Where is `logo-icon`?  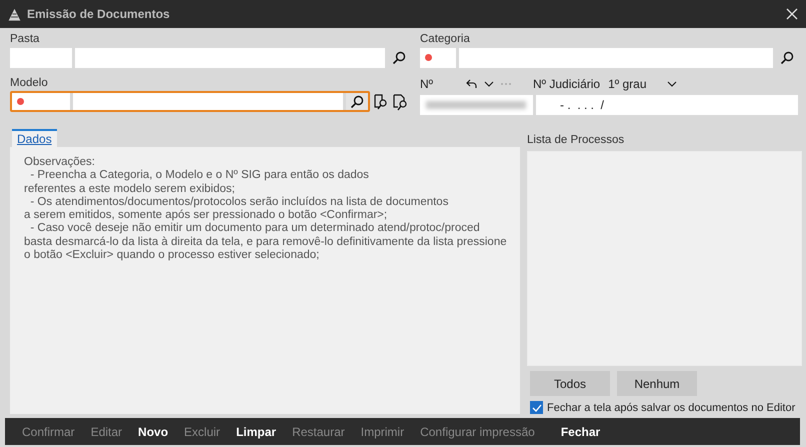
logo-icon is located at coordinates (14, 14).